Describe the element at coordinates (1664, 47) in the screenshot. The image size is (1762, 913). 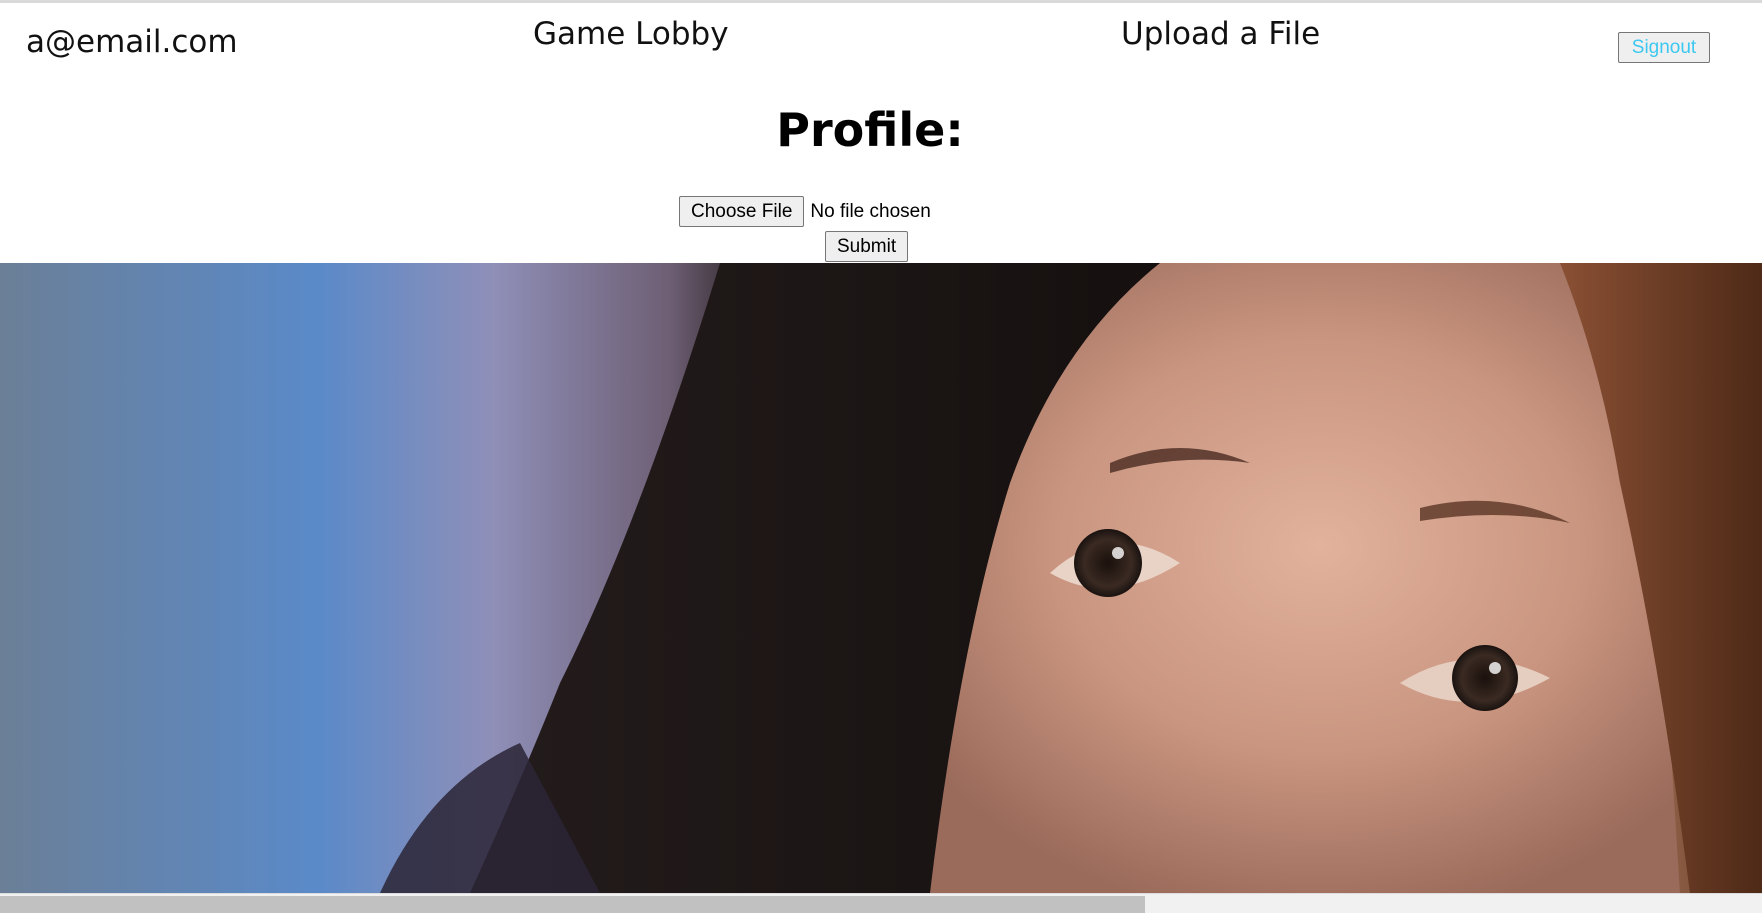
I see `signout-button: Signout` at that location.